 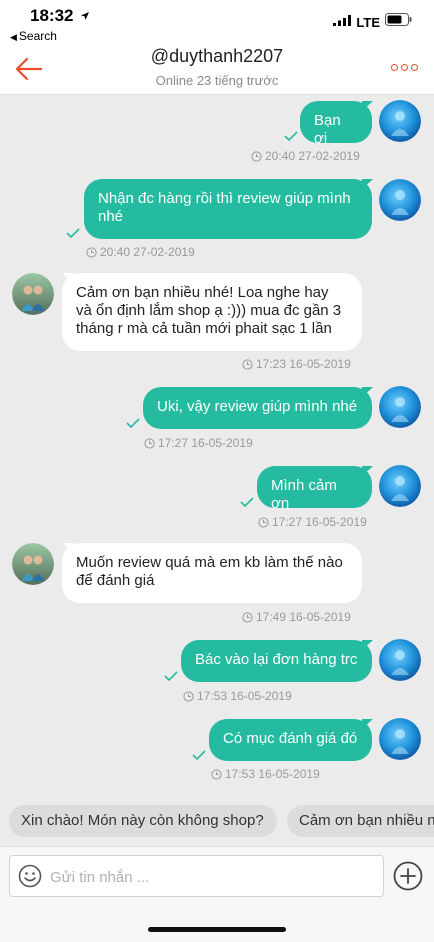 I want to click on status-indicators: LTE, so click(x=372, y=22).